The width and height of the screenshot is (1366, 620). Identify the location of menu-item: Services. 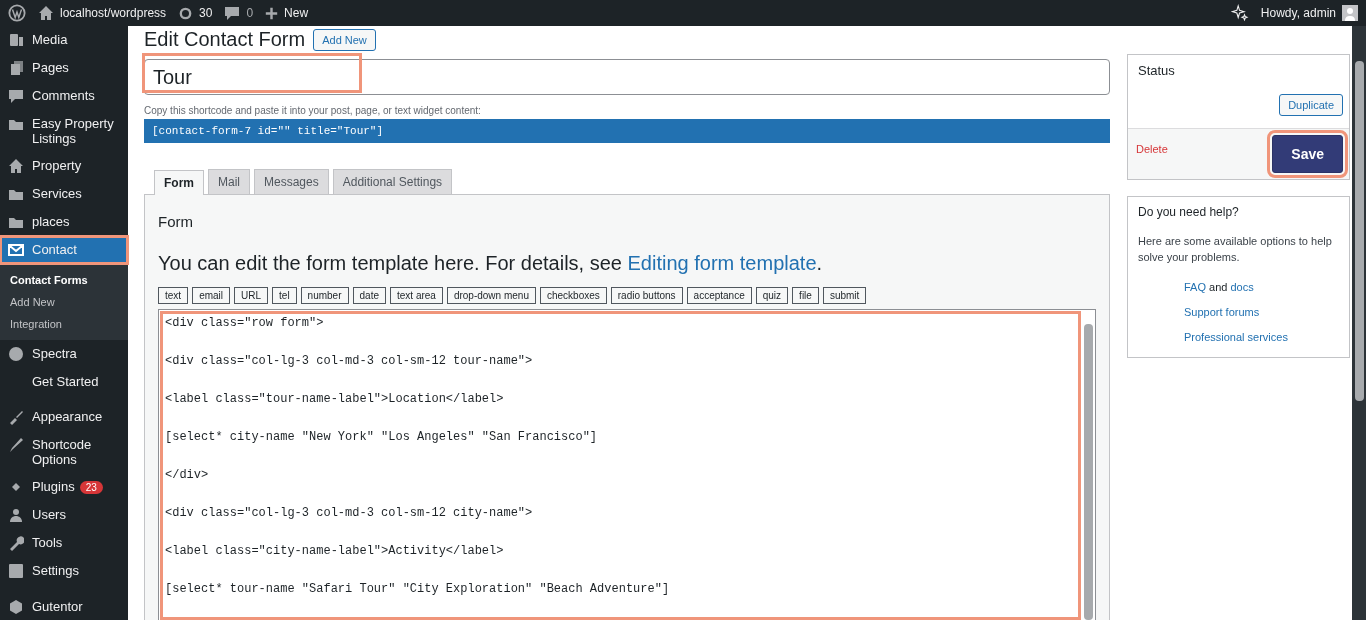
(64, 194).